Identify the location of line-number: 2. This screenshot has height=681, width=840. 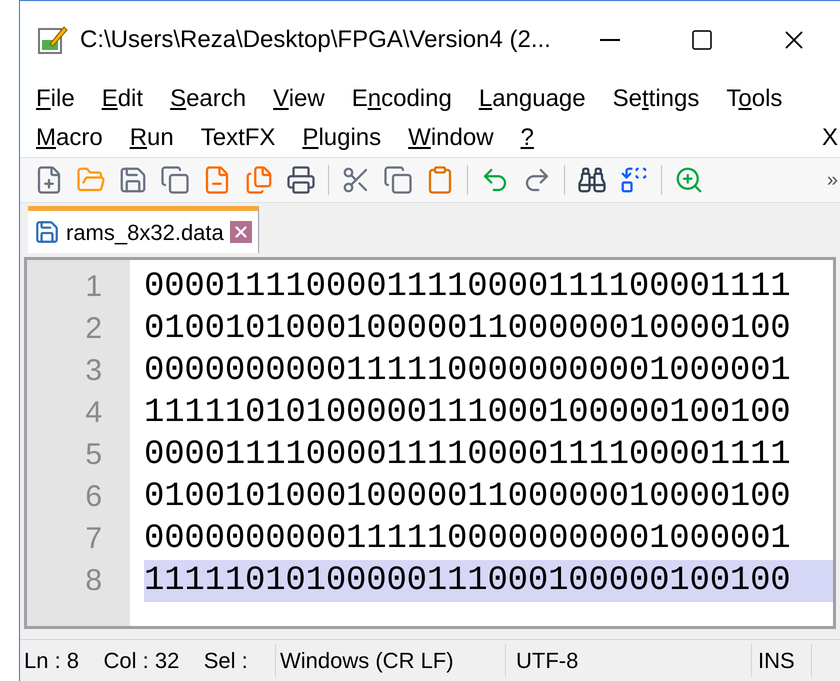
(93, 329).